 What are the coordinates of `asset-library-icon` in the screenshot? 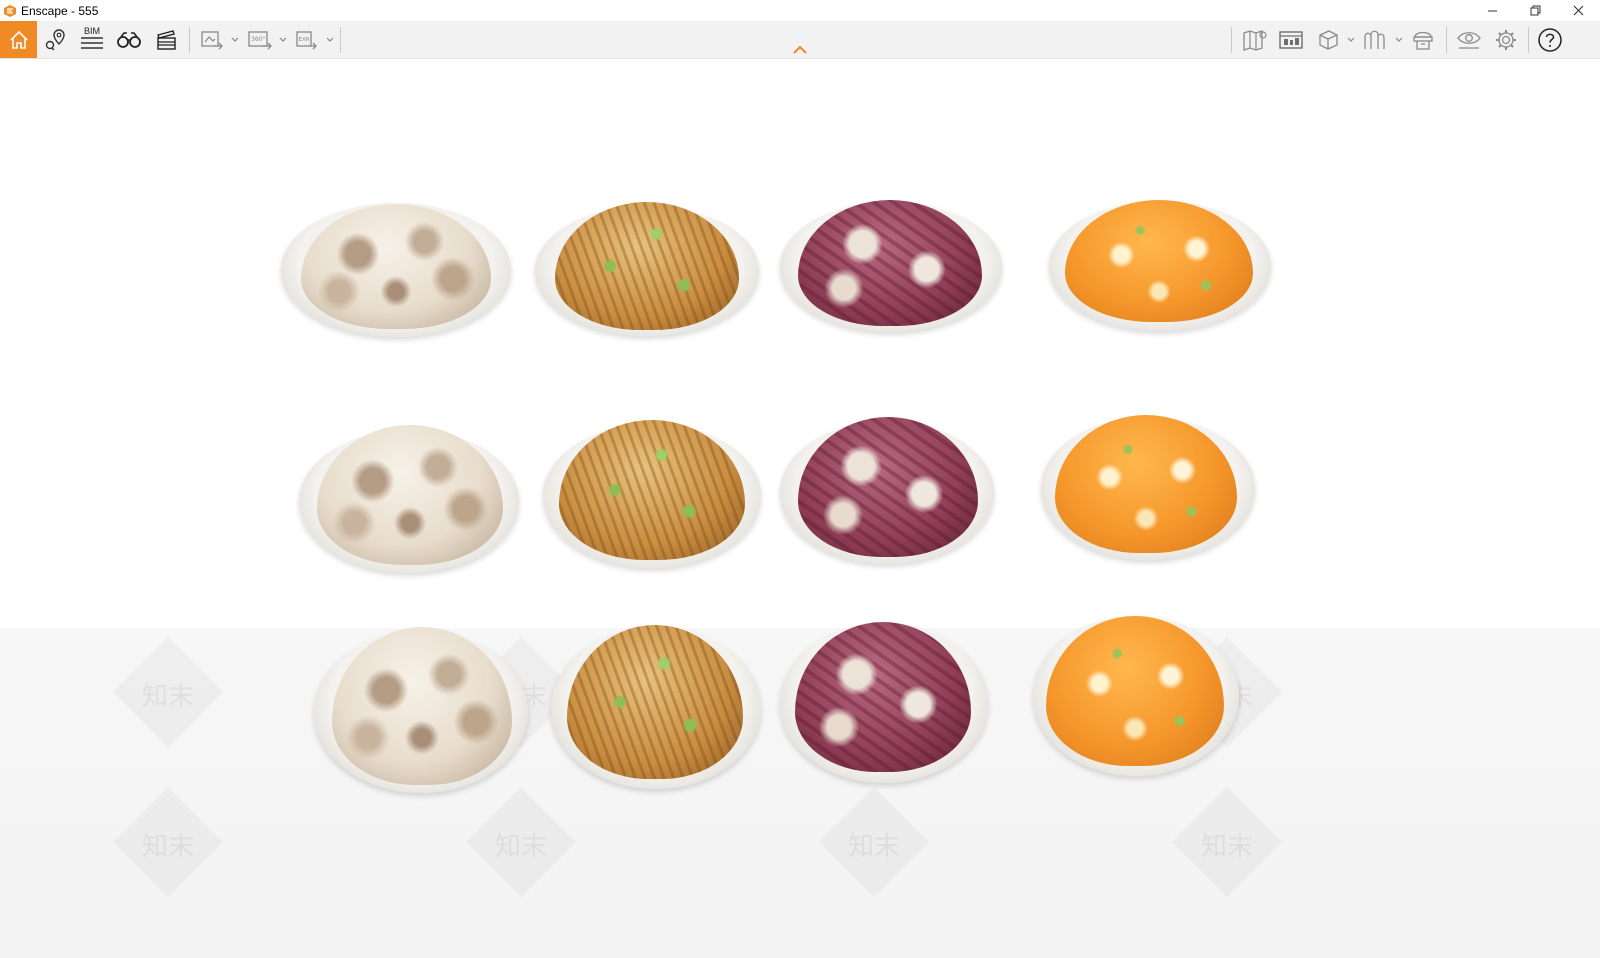 It's located at (1423, 40).